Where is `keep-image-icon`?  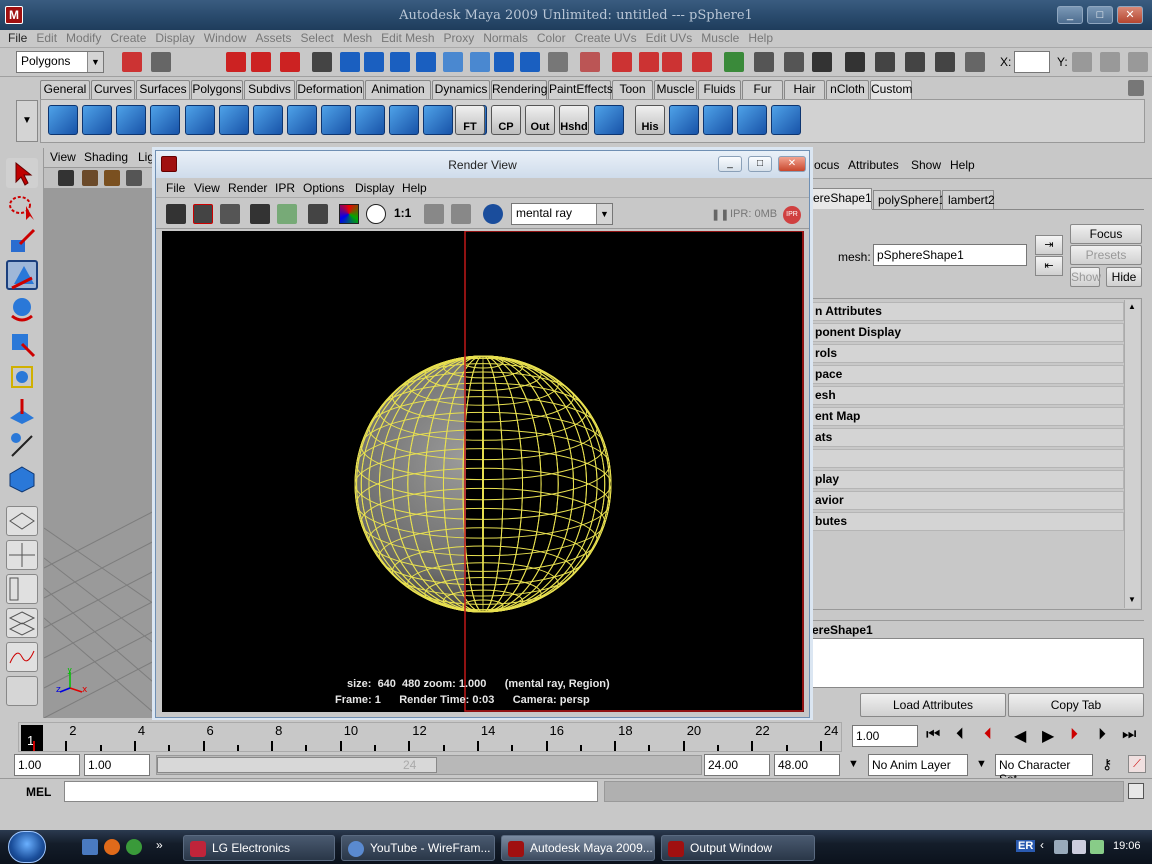
keep-image-icon is located at coordinates (434, 214).